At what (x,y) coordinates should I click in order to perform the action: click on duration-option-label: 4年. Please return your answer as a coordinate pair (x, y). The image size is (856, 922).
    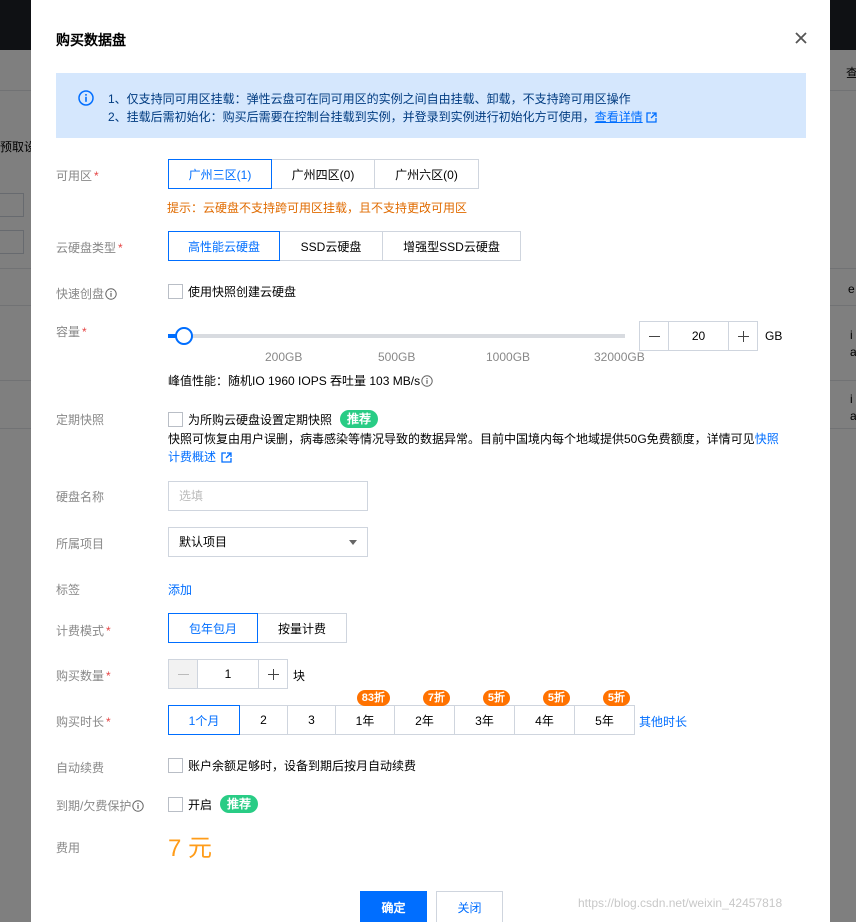
    Looking at the image, I should click on (544, 720).